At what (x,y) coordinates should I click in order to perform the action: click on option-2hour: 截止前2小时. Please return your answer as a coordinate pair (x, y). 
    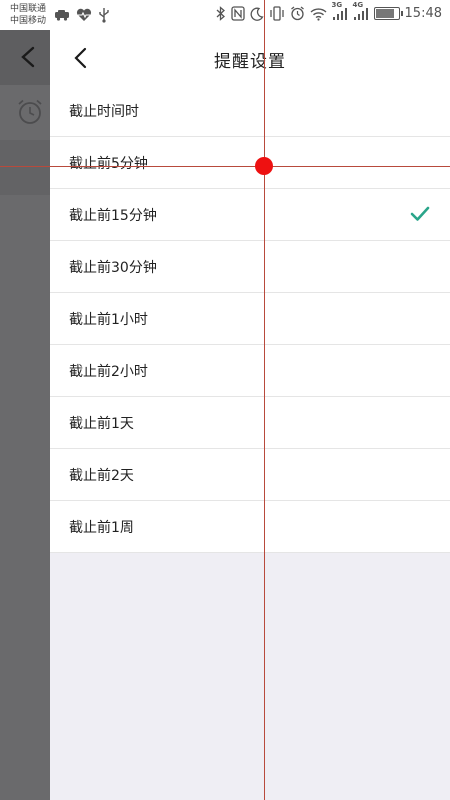
    Looking at the image, I should click on (250, 371).